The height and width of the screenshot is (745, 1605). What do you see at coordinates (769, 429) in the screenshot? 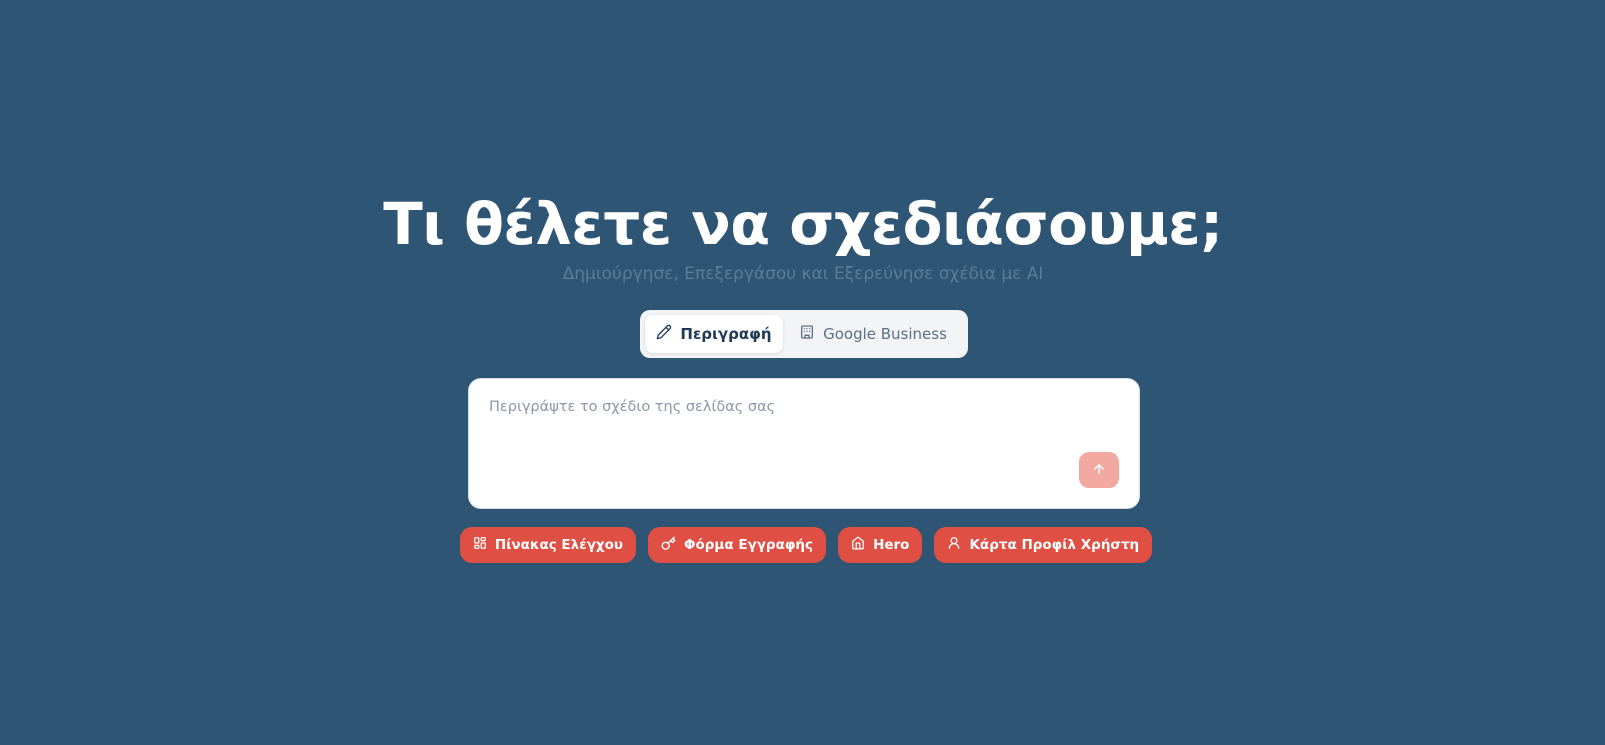
I see `prompt-input` at bounding box center [769, 429].